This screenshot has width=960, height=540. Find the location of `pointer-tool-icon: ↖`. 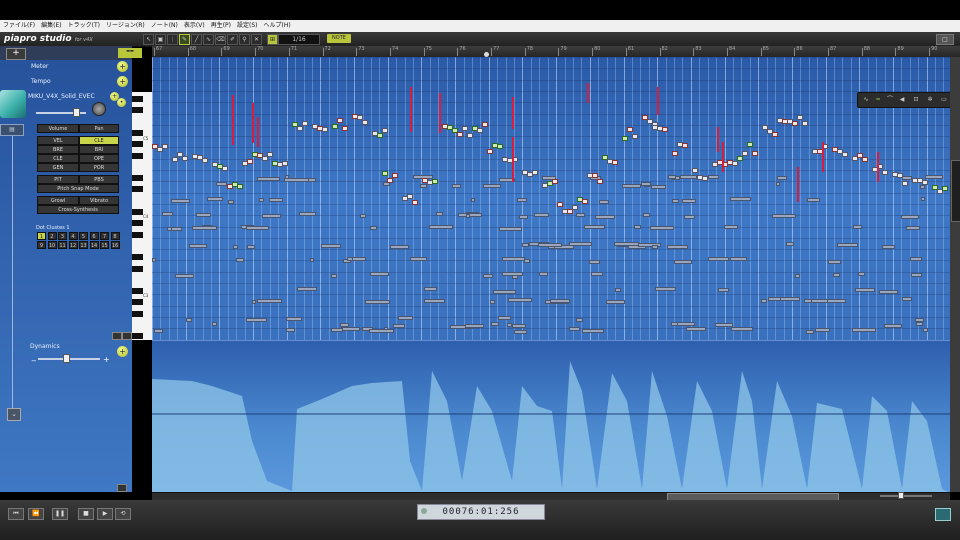

pointer-tool-icon: ↖ is located at coordinates (148, 39).